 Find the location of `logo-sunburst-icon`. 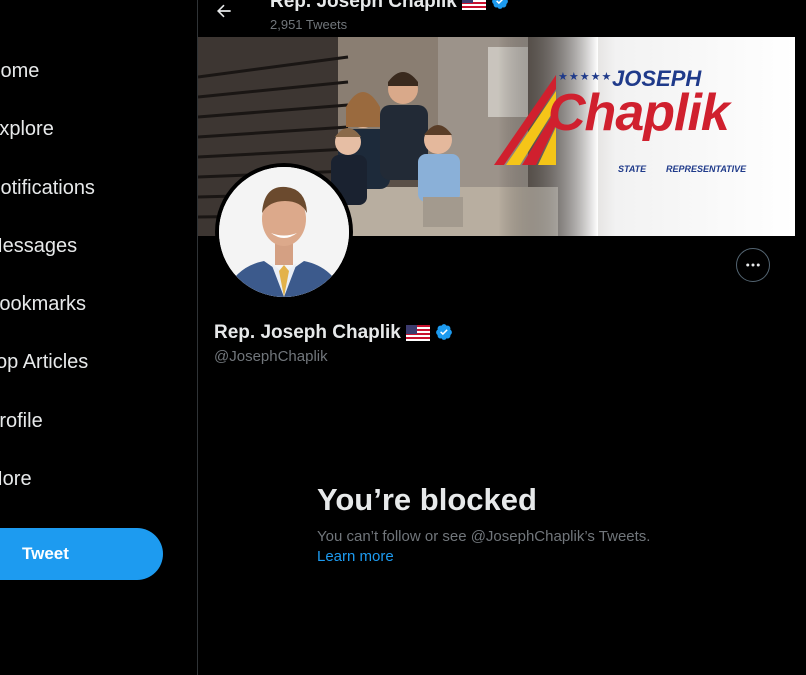

logo-sunburst-icon is located at coordinates (525, 120).